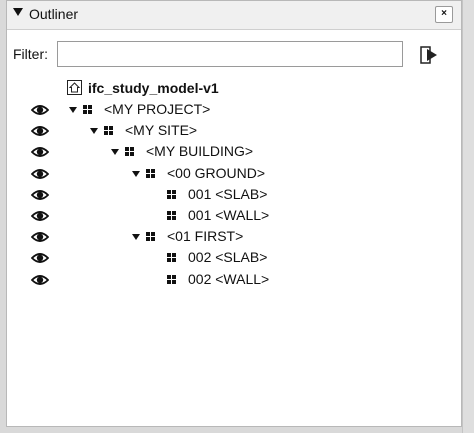  I want to click on tree-row: <01 FIRST>, so click(234, 237).